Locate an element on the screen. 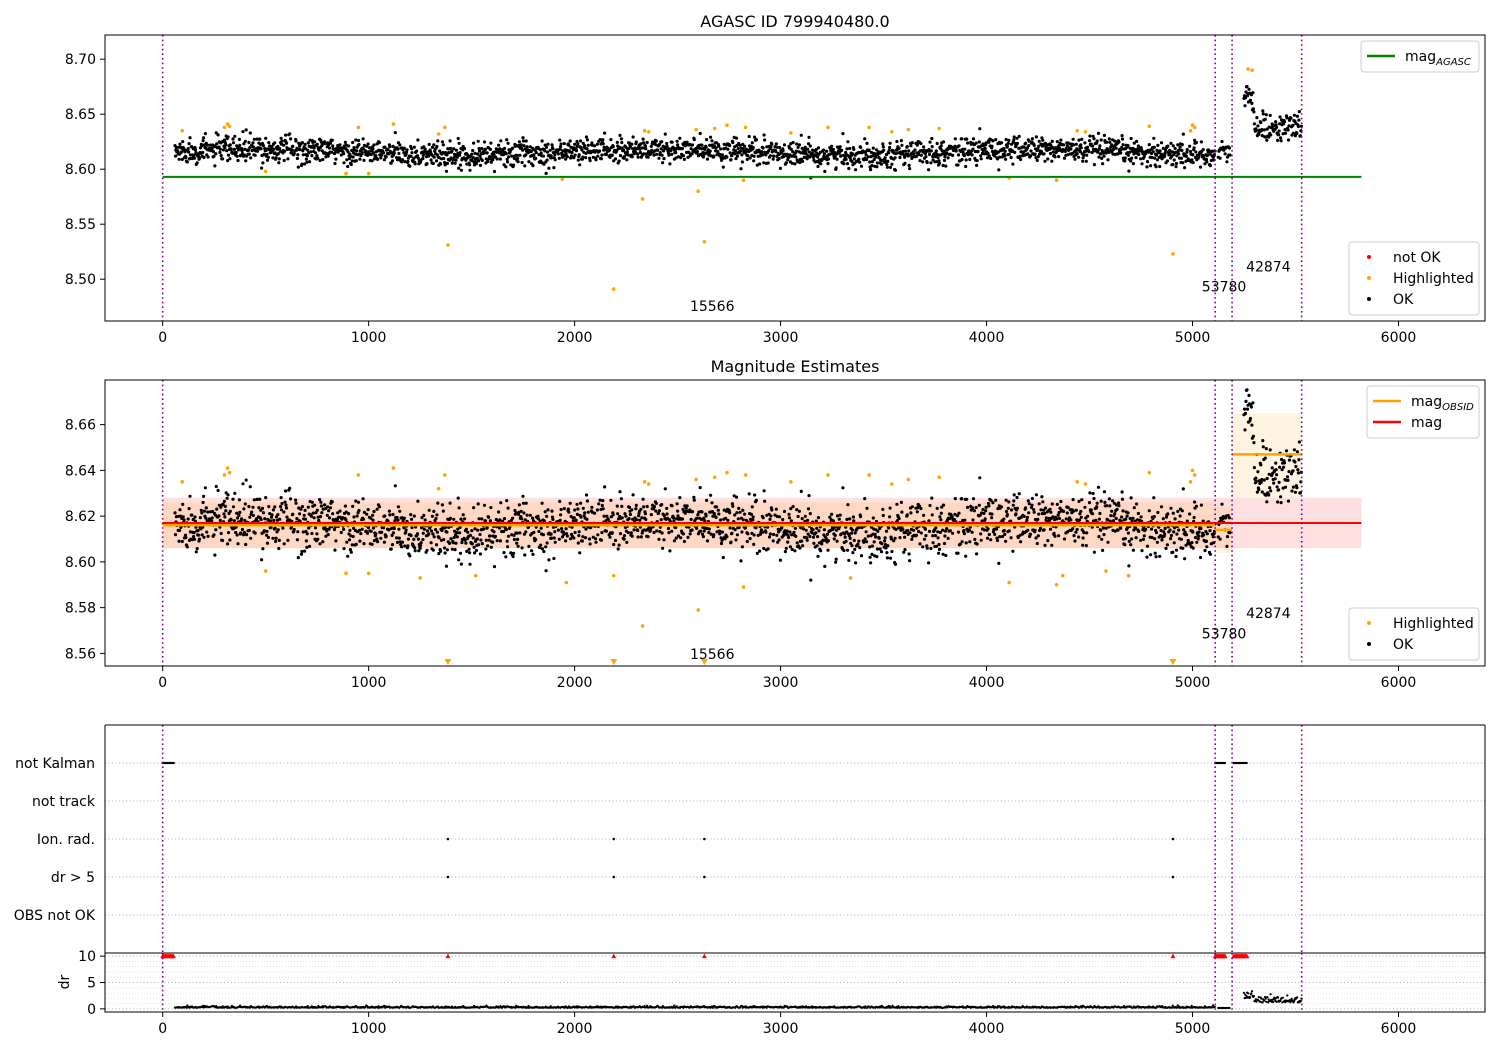 This screenshot has width=1500, height=1054. chart-1-ok-point-2044 is located at coordinates (1101, 139).